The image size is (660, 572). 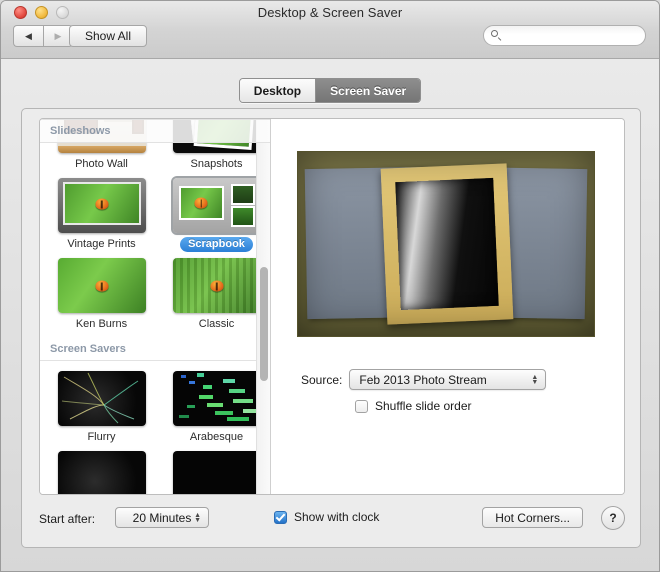 I want to click on start-after-value: 20 Minutes, so click(x=162, y=517).